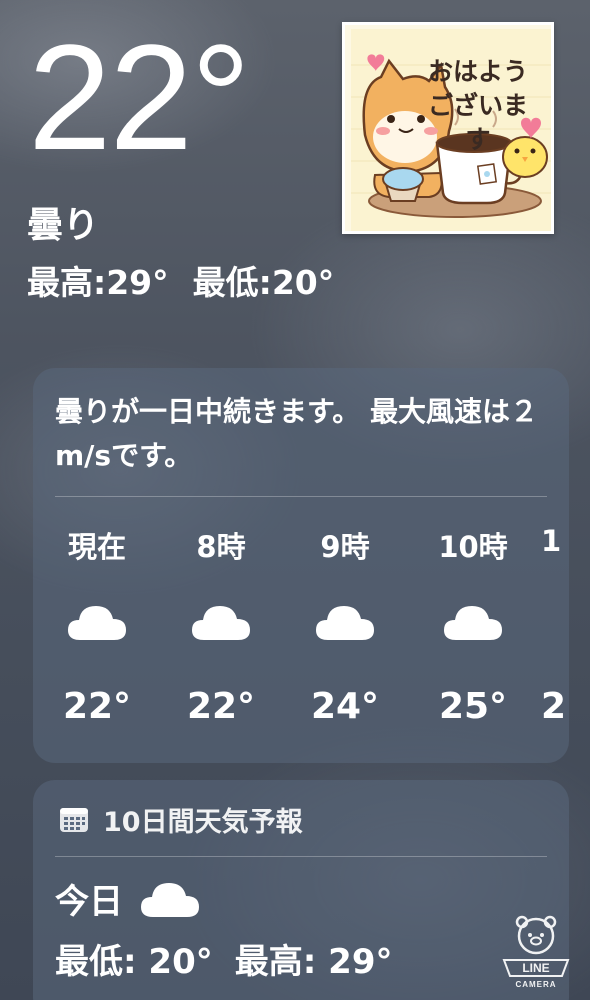 This screenshot has width=590, height=1000. What do you see at coordinates (134, 962) in the screenshot?
I see `day-low: 最低: 20°` at bounding box center [134, 962].